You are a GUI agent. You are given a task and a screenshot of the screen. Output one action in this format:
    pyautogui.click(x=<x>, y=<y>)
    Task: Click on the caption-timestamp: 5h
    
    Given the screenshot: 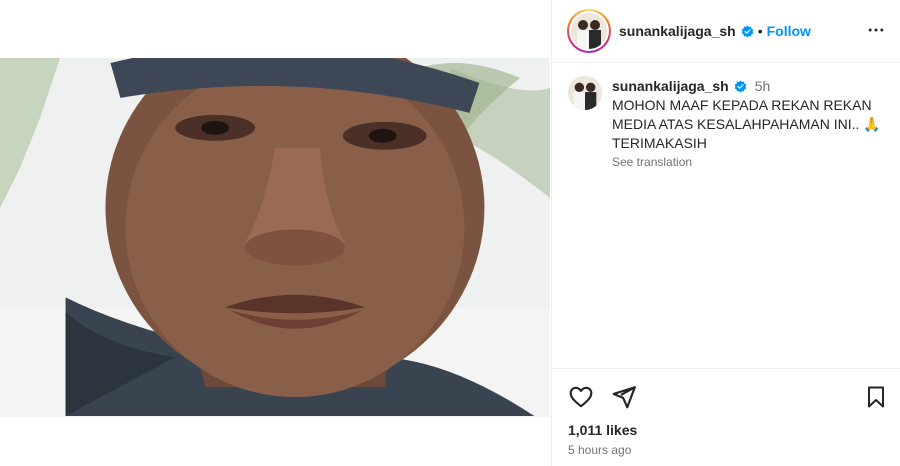 What is the action you would take?
    pyautogui.click(x=763, y=86)
    